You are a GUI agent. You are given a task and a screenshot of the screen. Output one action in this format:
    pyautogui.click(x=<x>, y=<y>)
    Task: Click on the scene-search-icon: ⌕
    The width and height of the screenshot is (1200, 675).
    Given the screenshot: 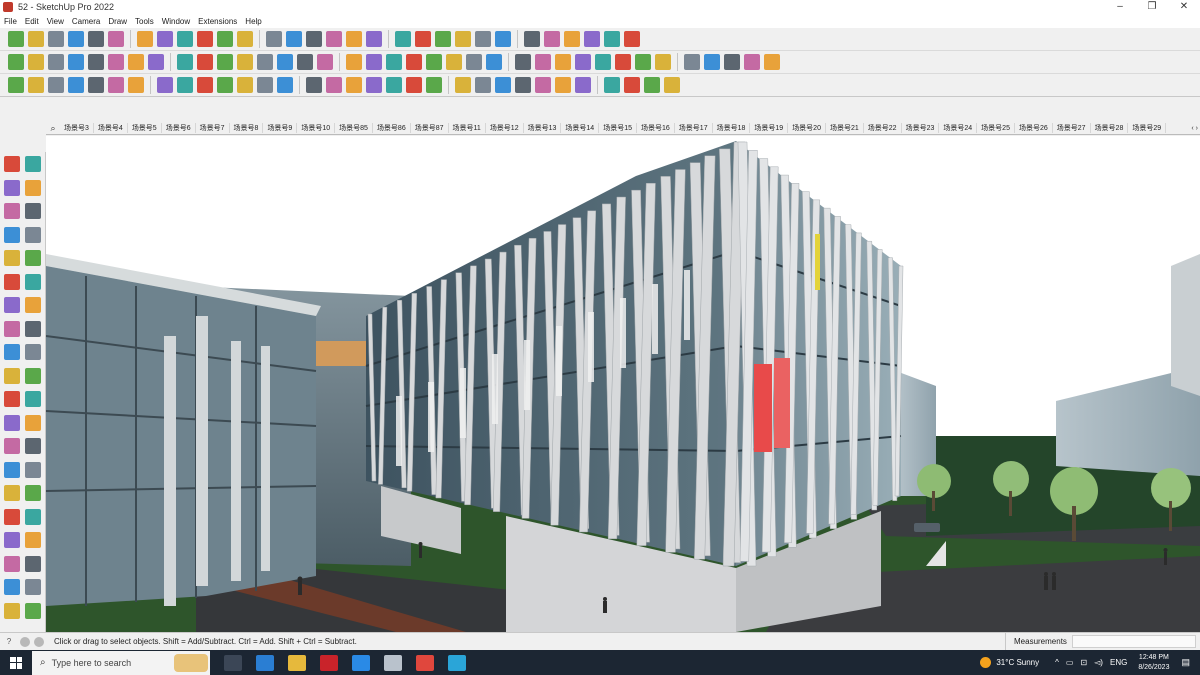 What is the action you would take?
    pyautogui.click(x=53, y=128)
    